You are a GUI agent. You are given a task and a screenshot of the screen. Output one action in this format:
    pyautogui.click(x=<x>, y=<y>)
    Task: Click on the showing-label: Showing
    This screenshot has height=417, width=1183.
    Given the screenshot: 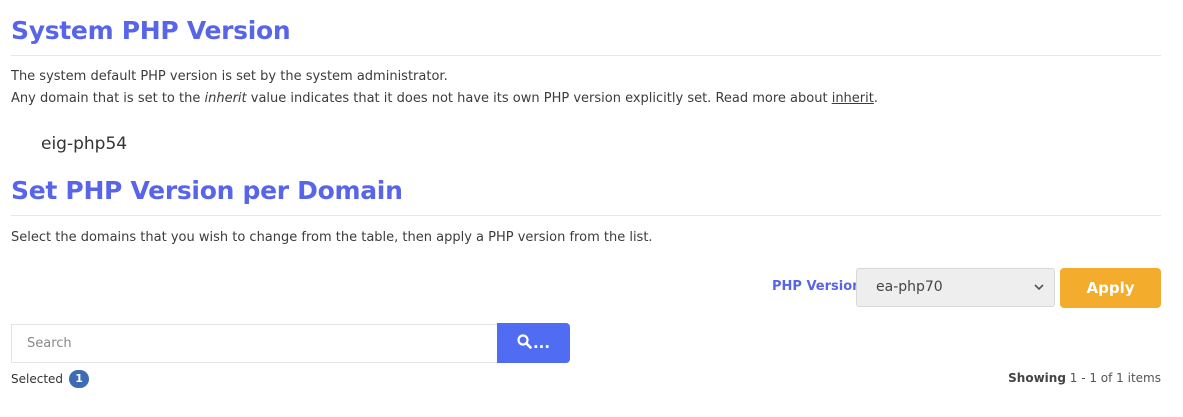 What is the action you would take?
    pyautogui.click(x=1037, y=378)
    